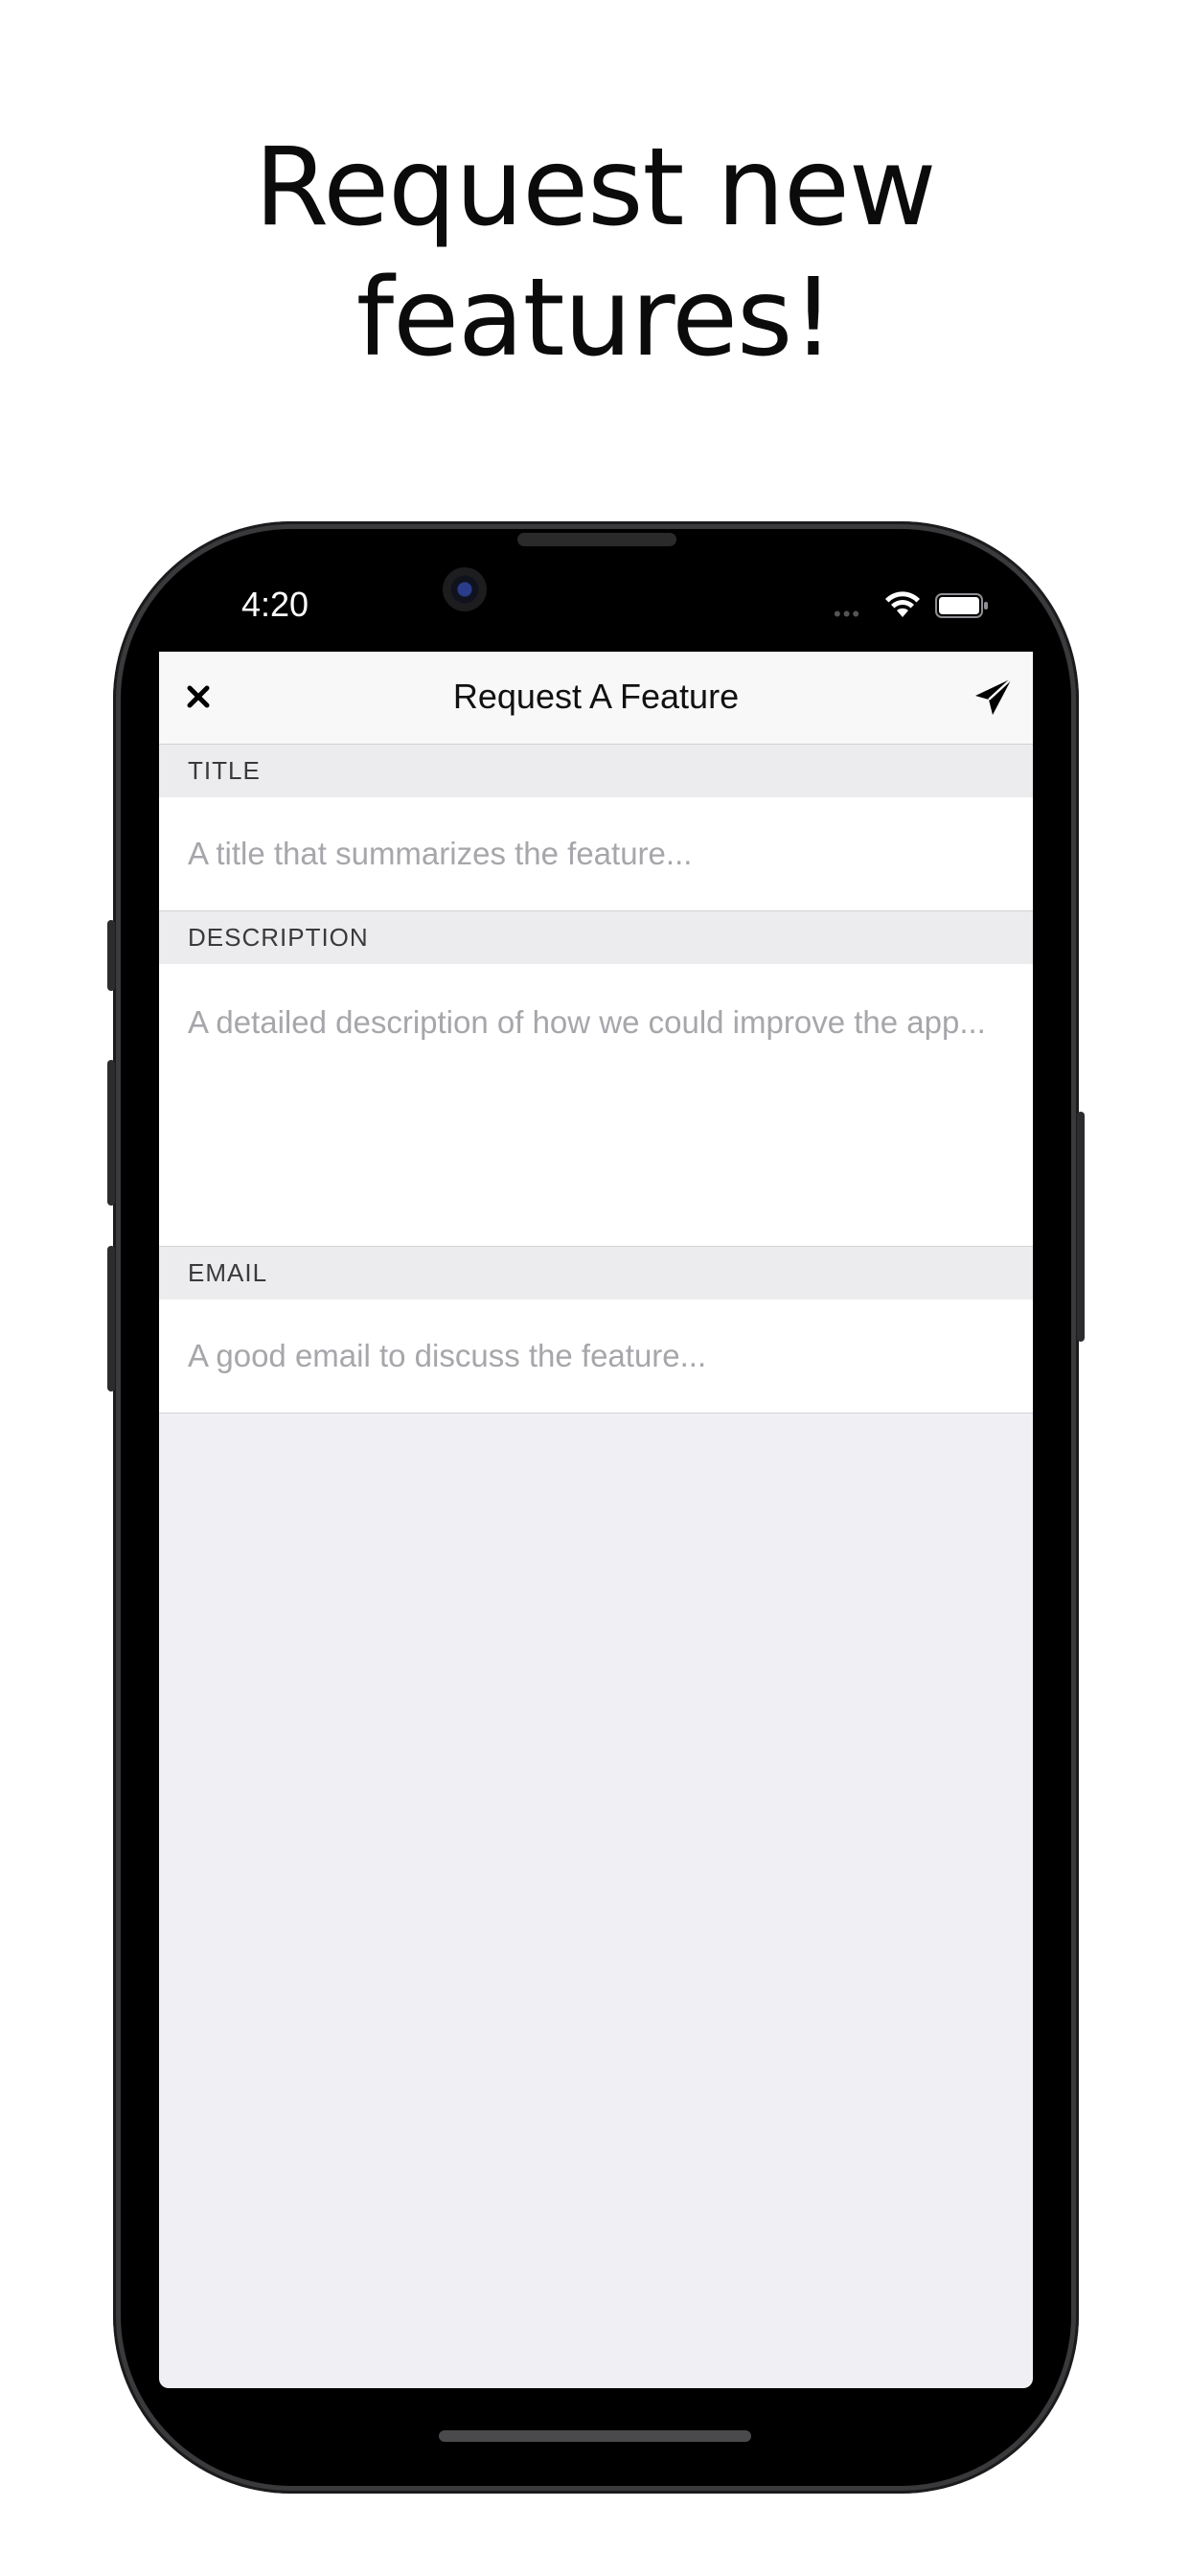  I want to click on description-field-container, so click(596, 1105).